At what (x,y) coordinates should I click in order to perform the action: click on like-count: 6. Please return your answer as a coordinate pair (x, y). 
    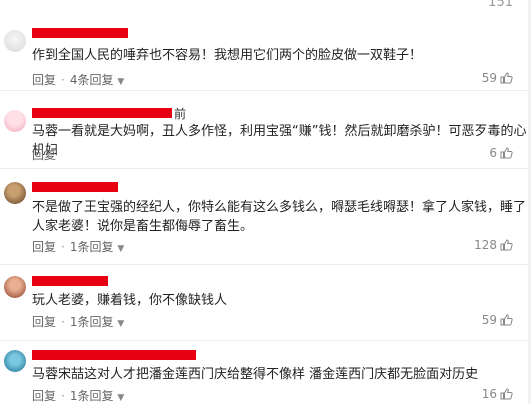
    Looking at the image, I should click on (493, 153).